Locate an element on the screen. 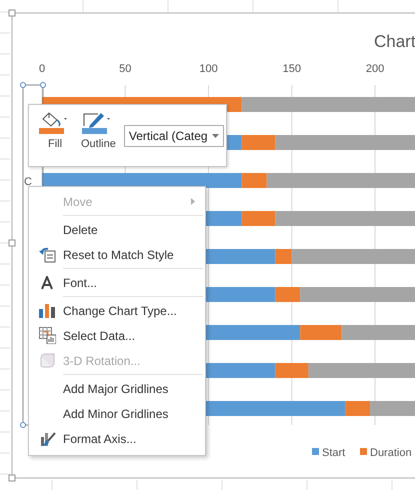  menu-item: Add Major Gridlines is located at coordinates (115, 389).